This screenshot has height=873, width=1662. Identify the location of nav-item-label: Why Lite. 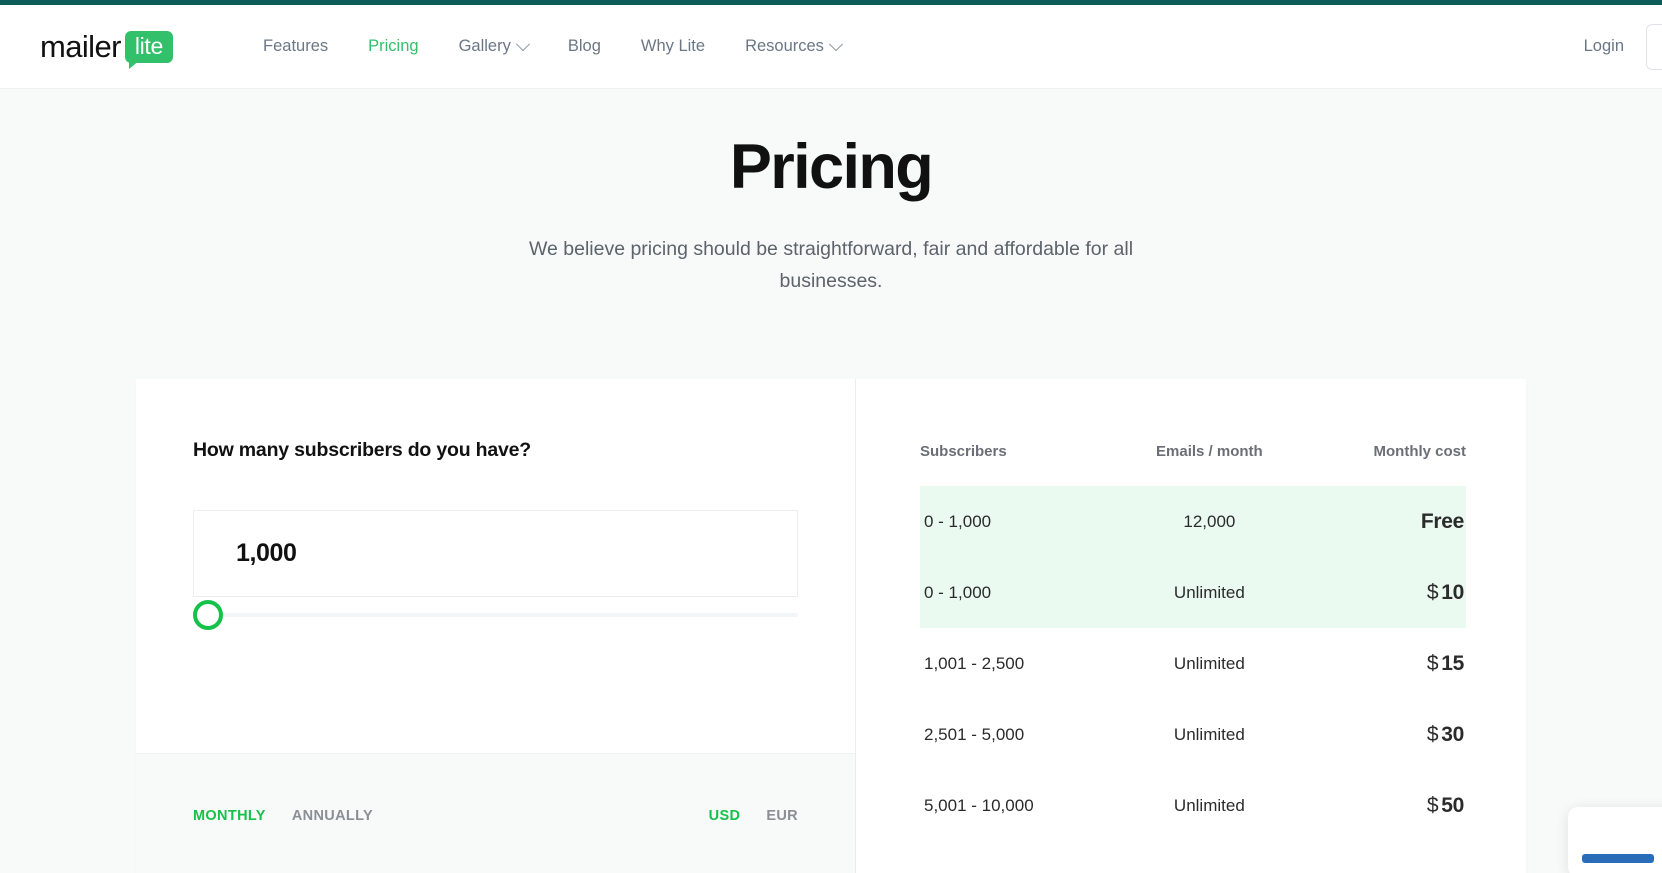
(673, 46).